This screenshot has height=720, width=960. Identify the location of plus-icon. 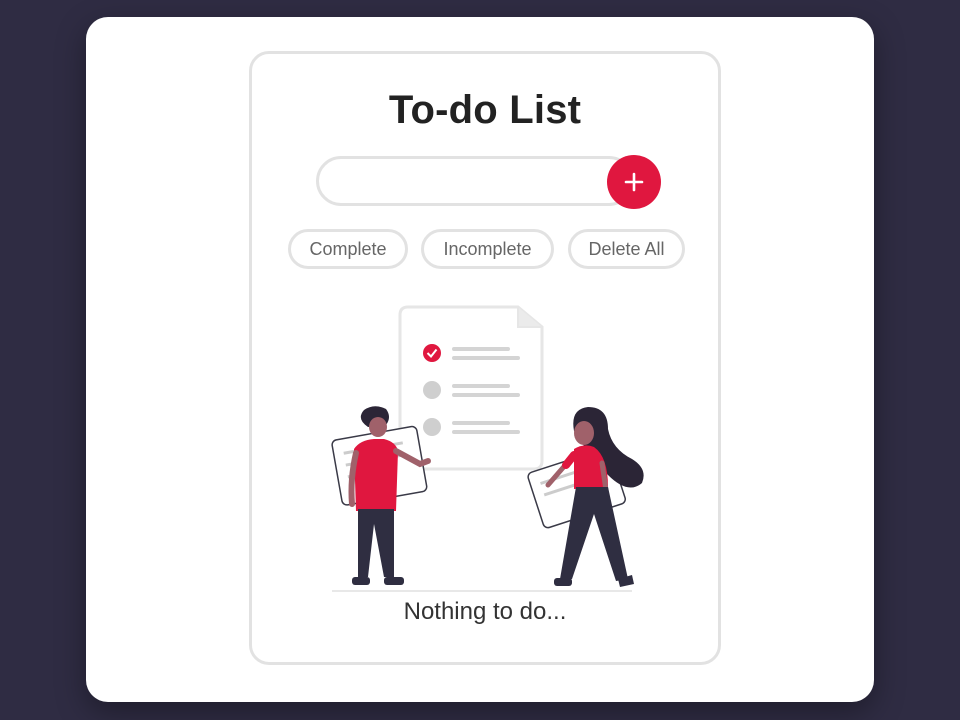
(634, 182).